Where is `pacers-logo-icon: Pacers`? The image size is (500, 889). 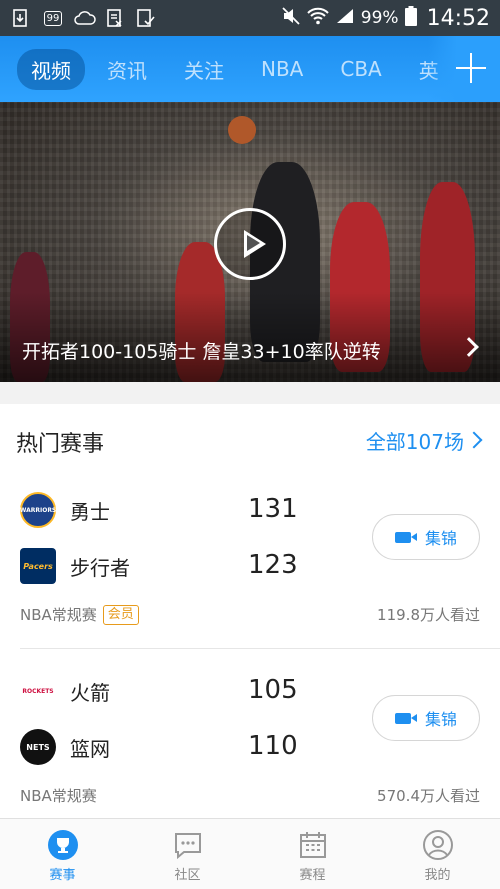 pacers-logo-icon: Pacers is located at coordinates (38, 566).